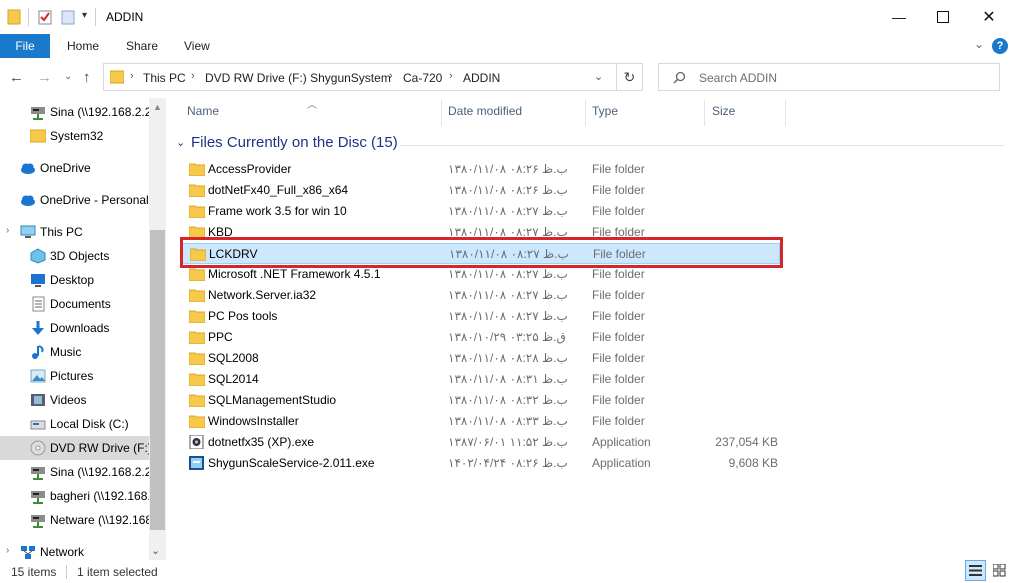 The width and height of the screenshot is (1014, 583). I want to click on nav-item-label: Sina (\\192.168.2.2\, so click(100, 112).